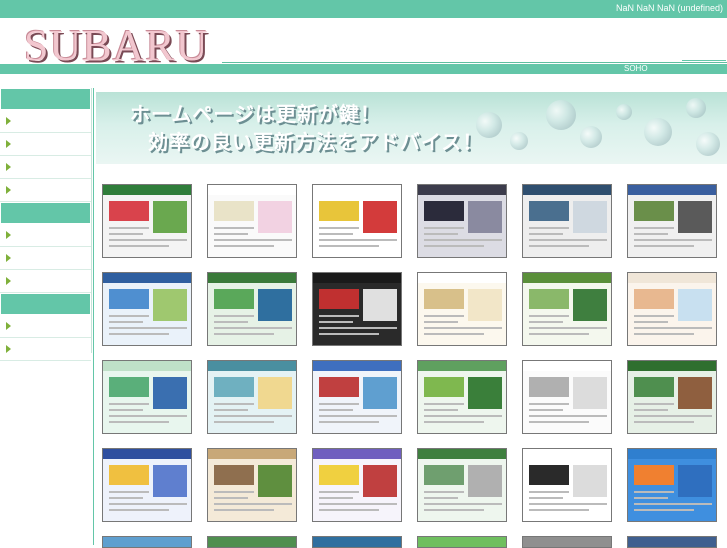 The image size is (727, 548). What do you see at coordinates (363, 67) in the screenshot?
I see `nav-bar: SOHO` at bounding box center [363, 67].